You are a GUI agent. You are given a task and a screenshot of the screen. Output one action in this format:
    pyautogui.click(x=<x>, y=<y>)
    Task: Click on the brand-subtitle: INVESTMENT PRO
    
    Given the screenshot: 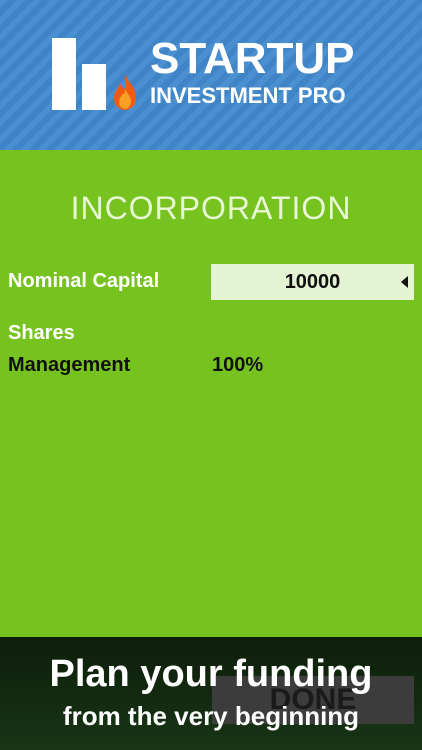 What is the action you would take?
    pyautogui.click(x=248, y=95)
    